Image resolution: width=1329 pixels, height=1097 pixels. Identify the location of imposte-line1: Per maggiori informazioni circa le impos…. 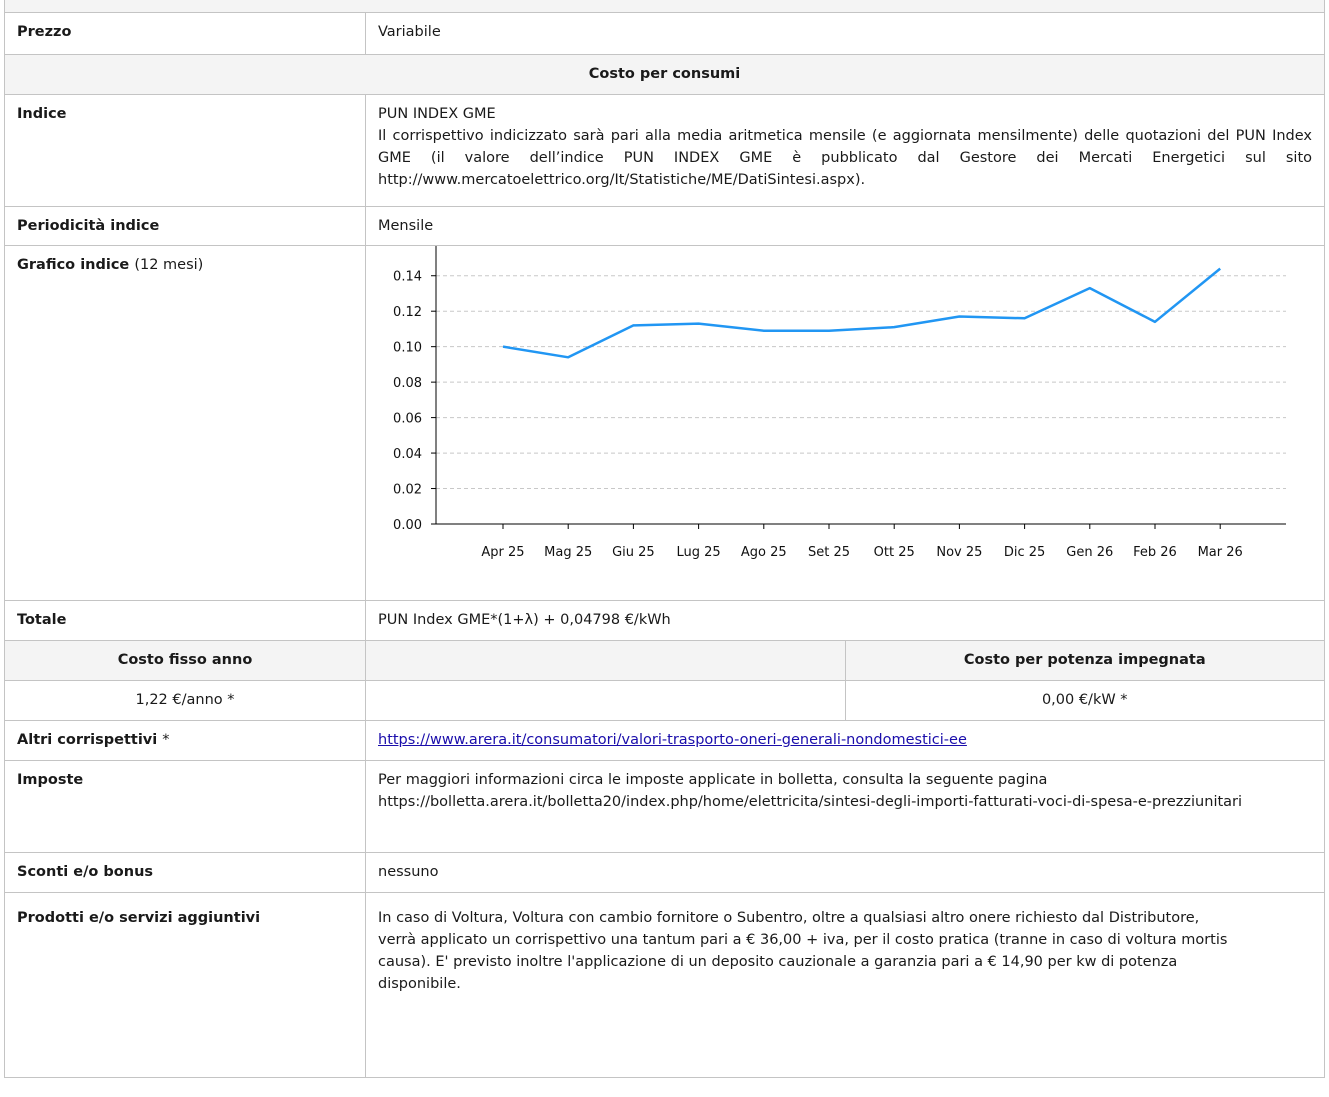
(713, 780).